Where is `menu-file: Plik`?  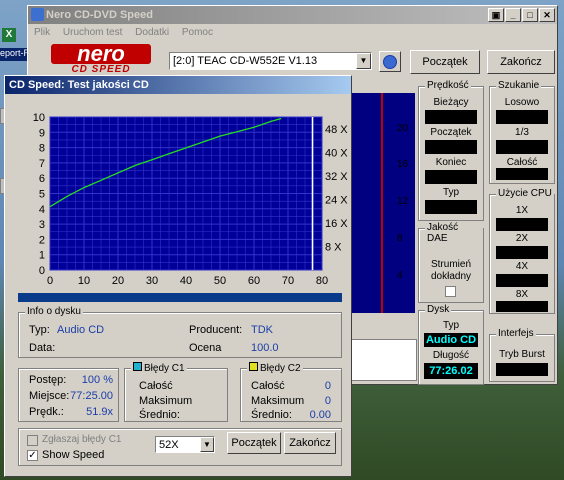 menu-file: Plik is located at coordinates (42, 32).